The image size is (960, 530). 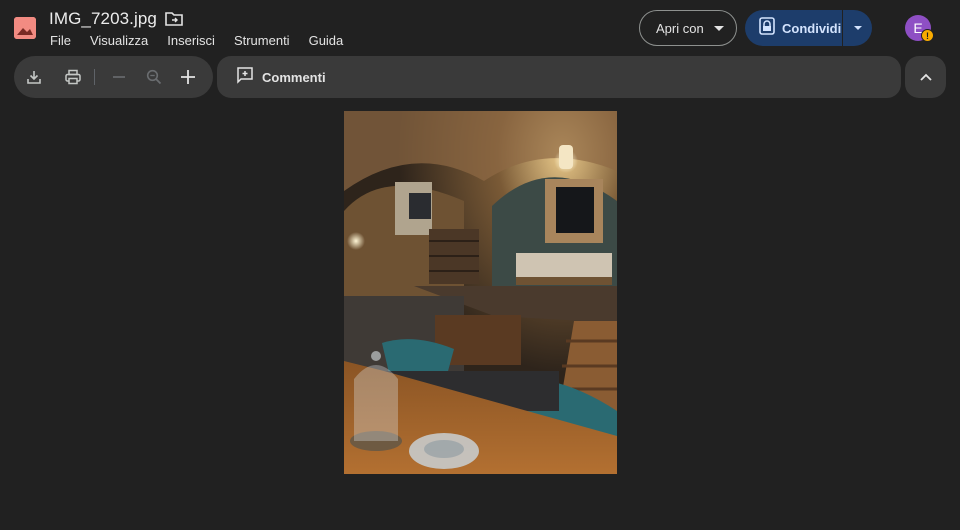 What do you see at coordinates (245, 77) in the screenshot?
I see `add-comment-icon` at bounding box center [245, 77].